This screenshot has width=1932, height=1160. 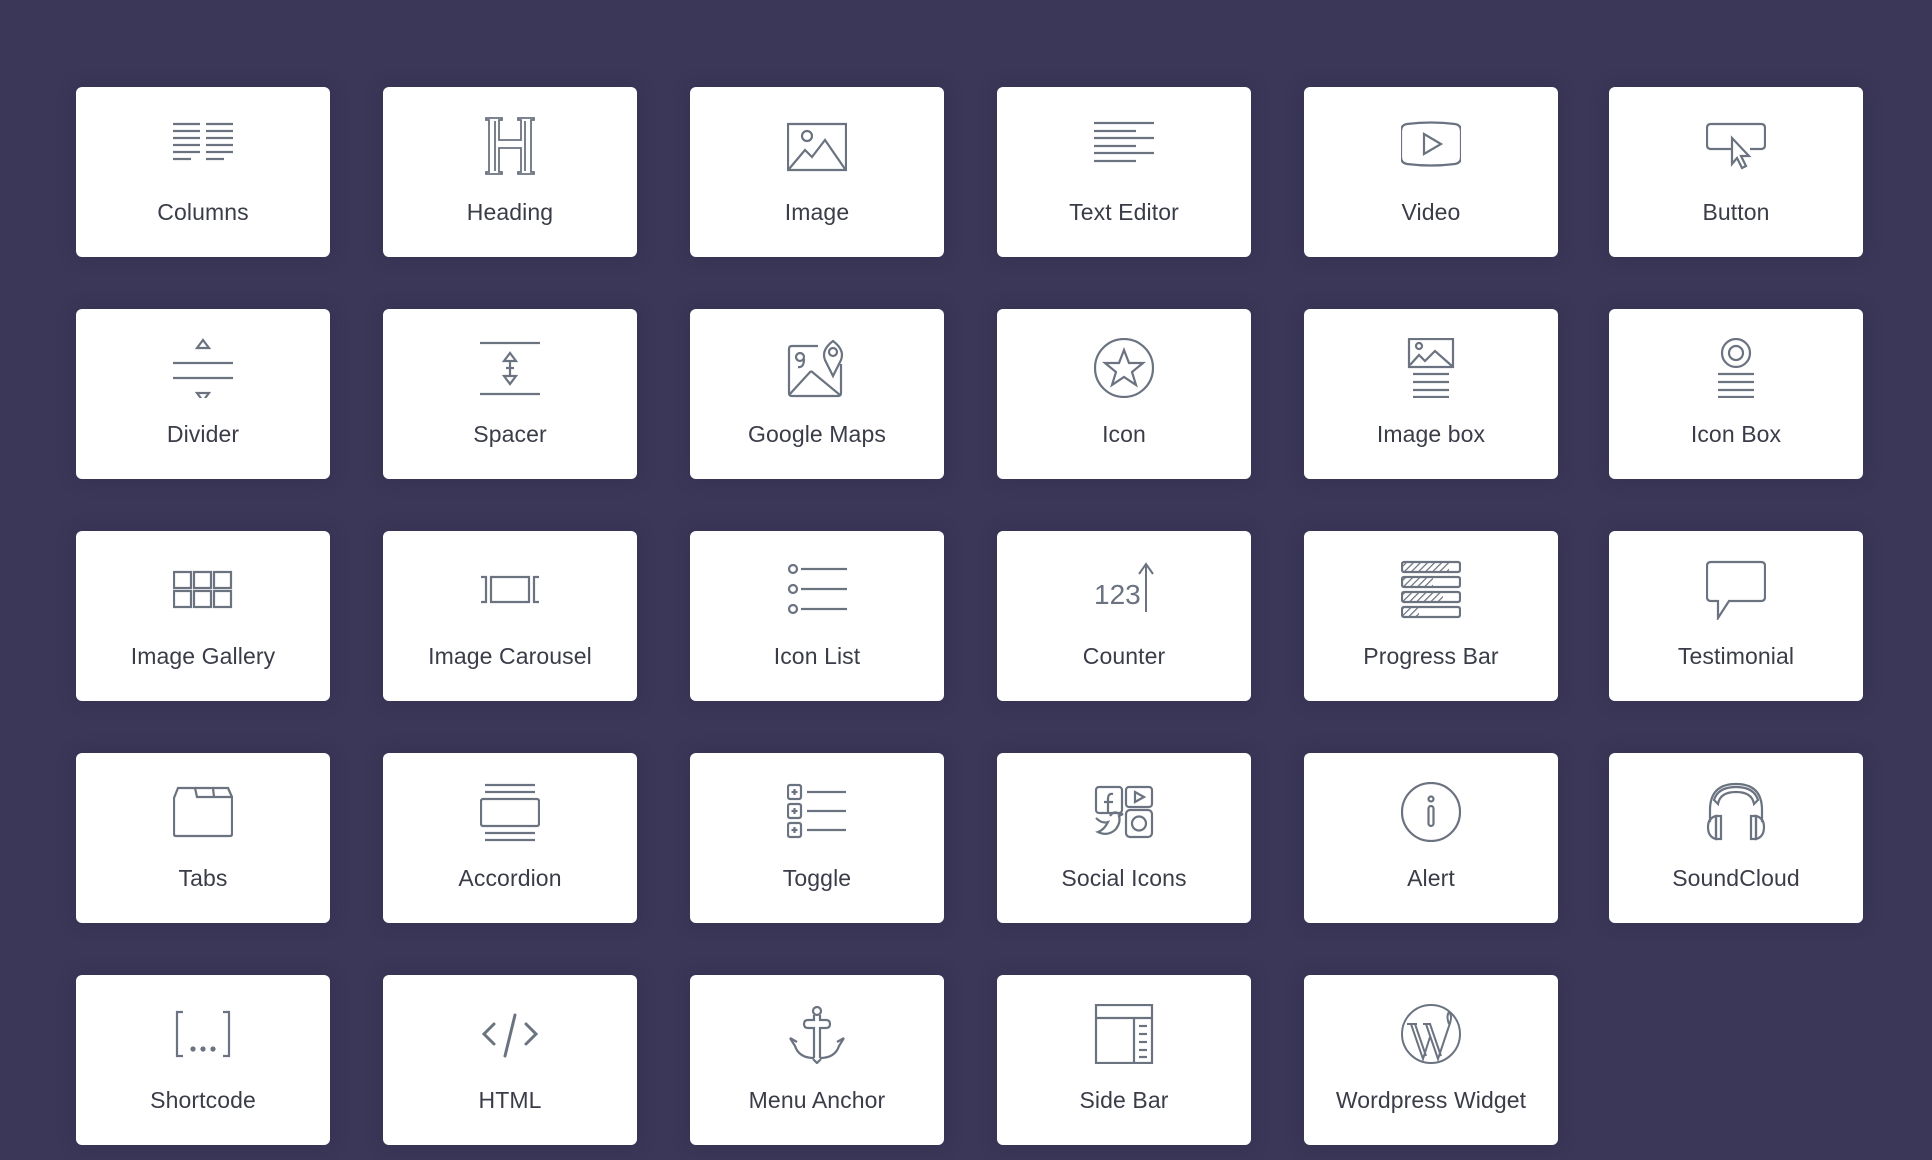 I want to click on shortcode-icon, so click(x=203, y=1034).